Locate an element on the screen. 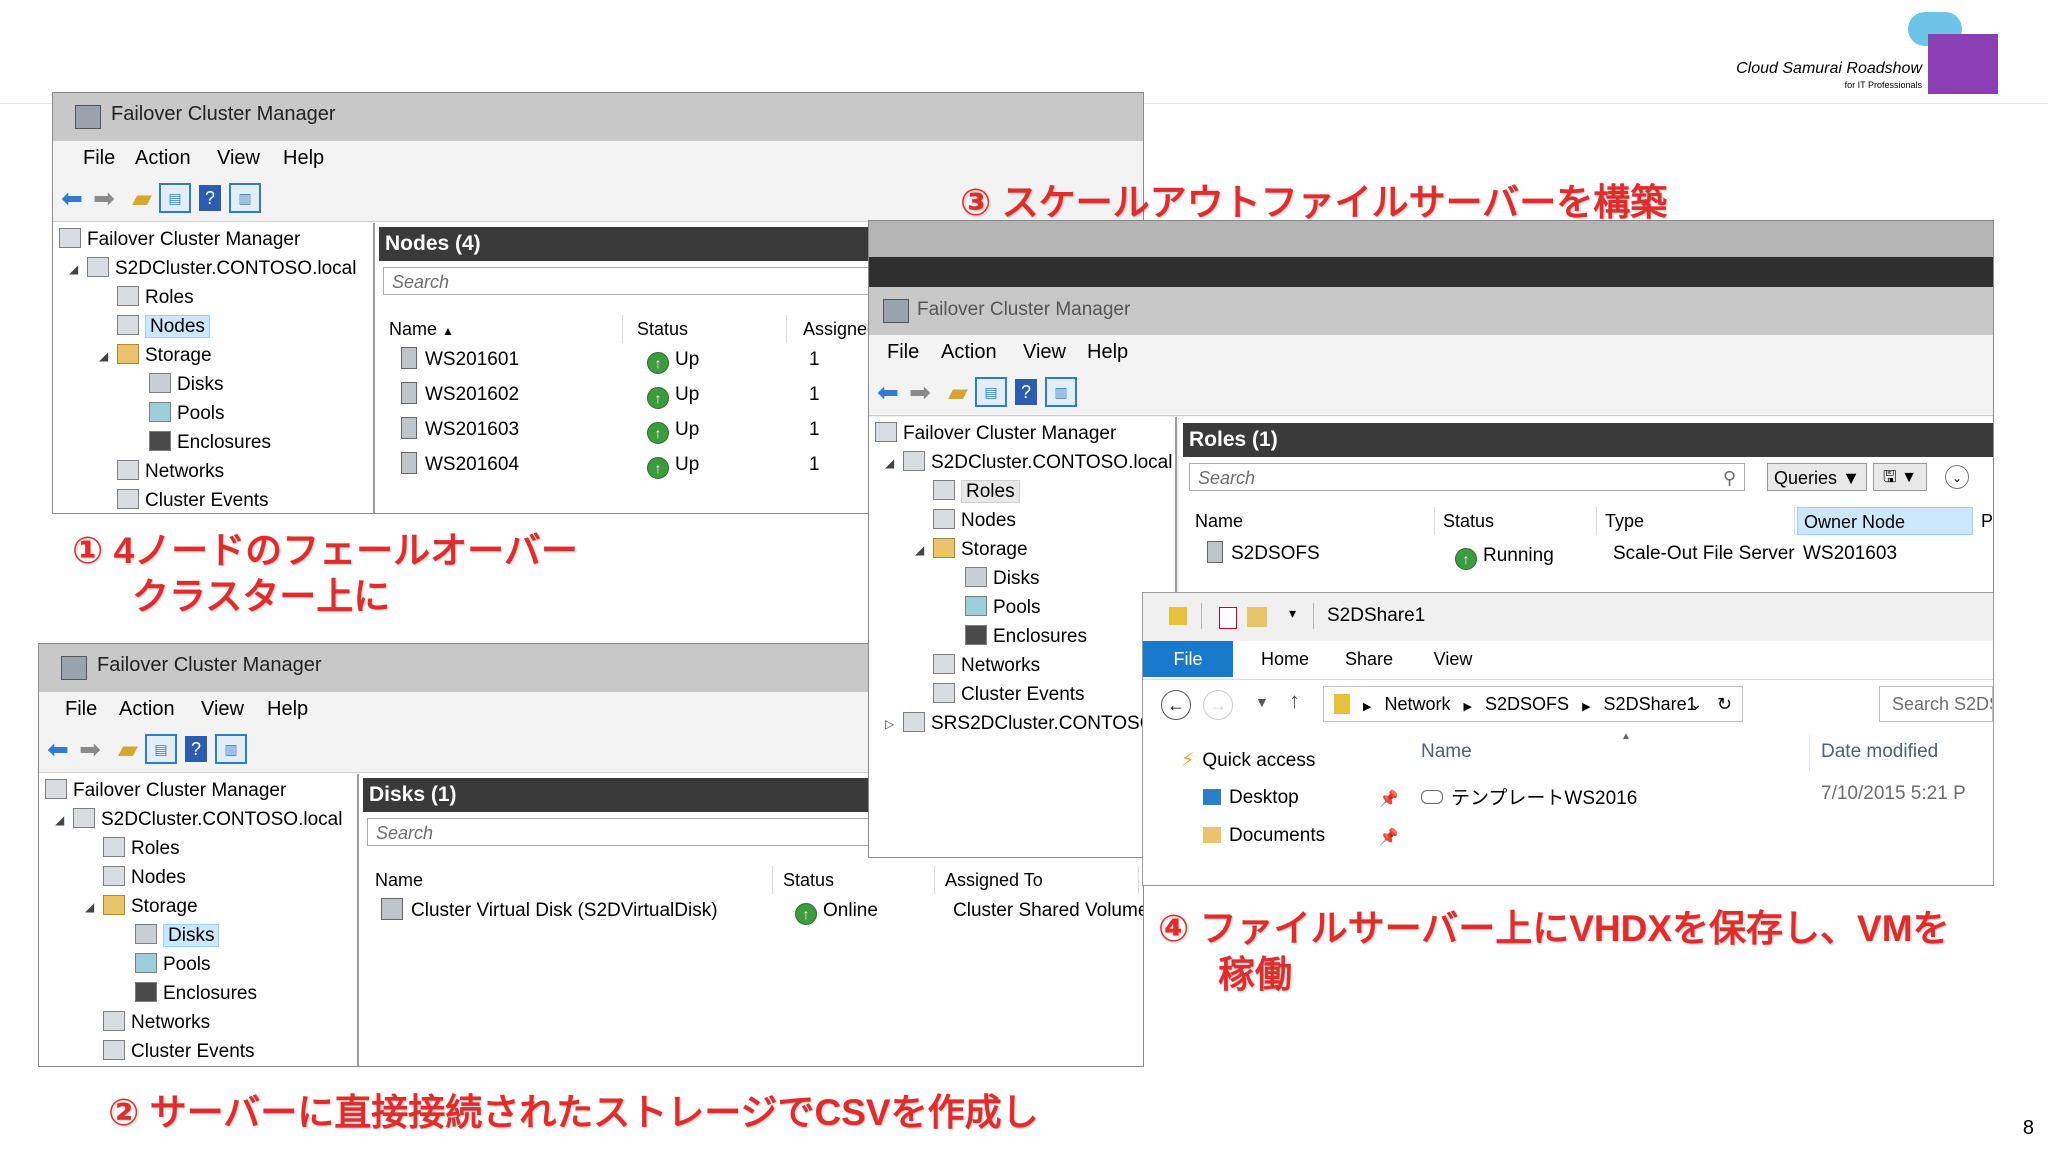 This screenshot has width=2048, height=1152. explorer-search-input: Search S2DS is located at coordinates (1936, 704).